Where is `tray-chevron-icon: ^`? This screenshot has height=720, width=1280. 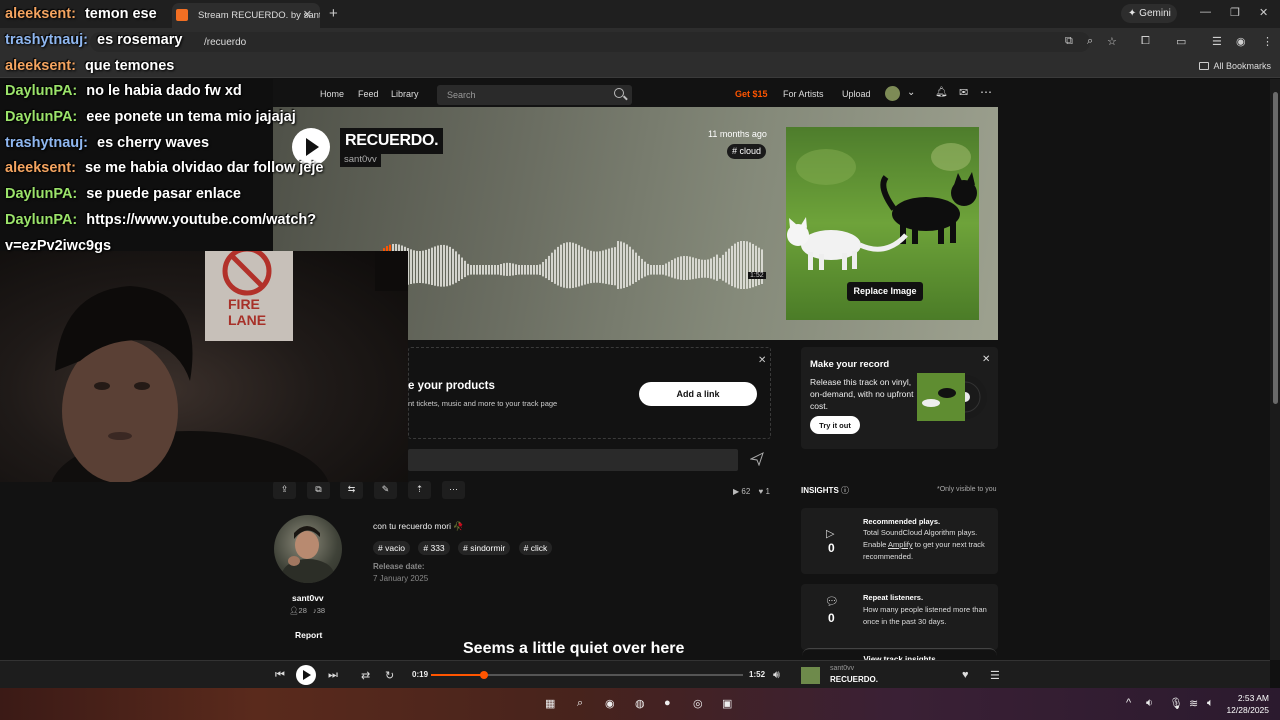
tray-chevron-icon: ^ is located at coordinates (1128, 703).